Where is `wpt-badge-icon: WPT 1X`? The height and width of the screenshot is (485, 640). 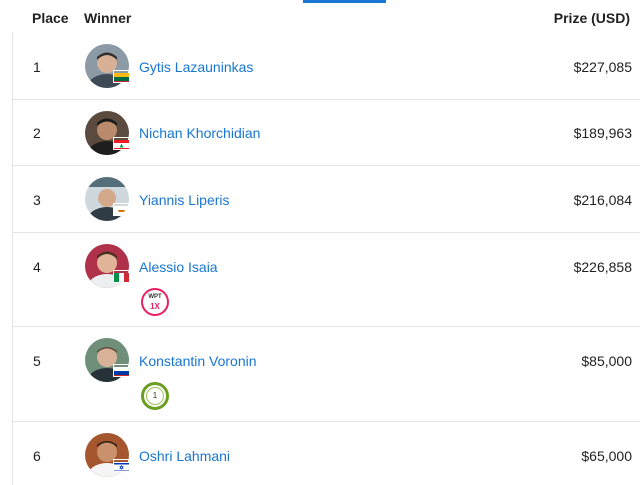
wpt-badge-icon: WPT 1X is located at coordinates (155, 302).